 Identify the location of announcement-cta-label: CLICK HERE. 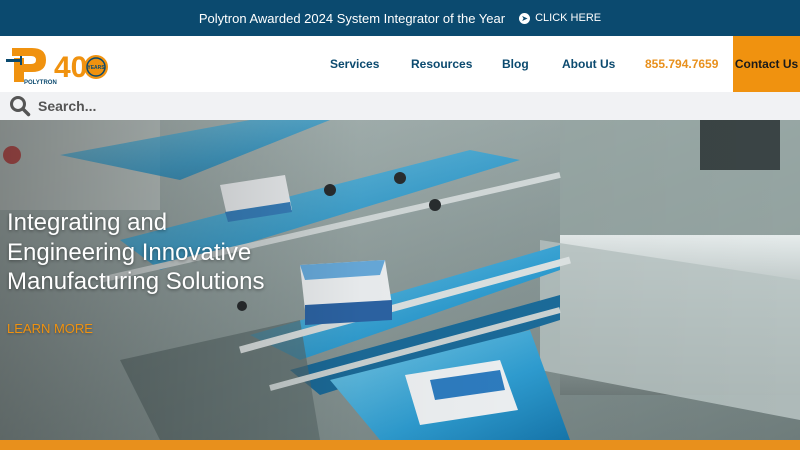
(568, 18).